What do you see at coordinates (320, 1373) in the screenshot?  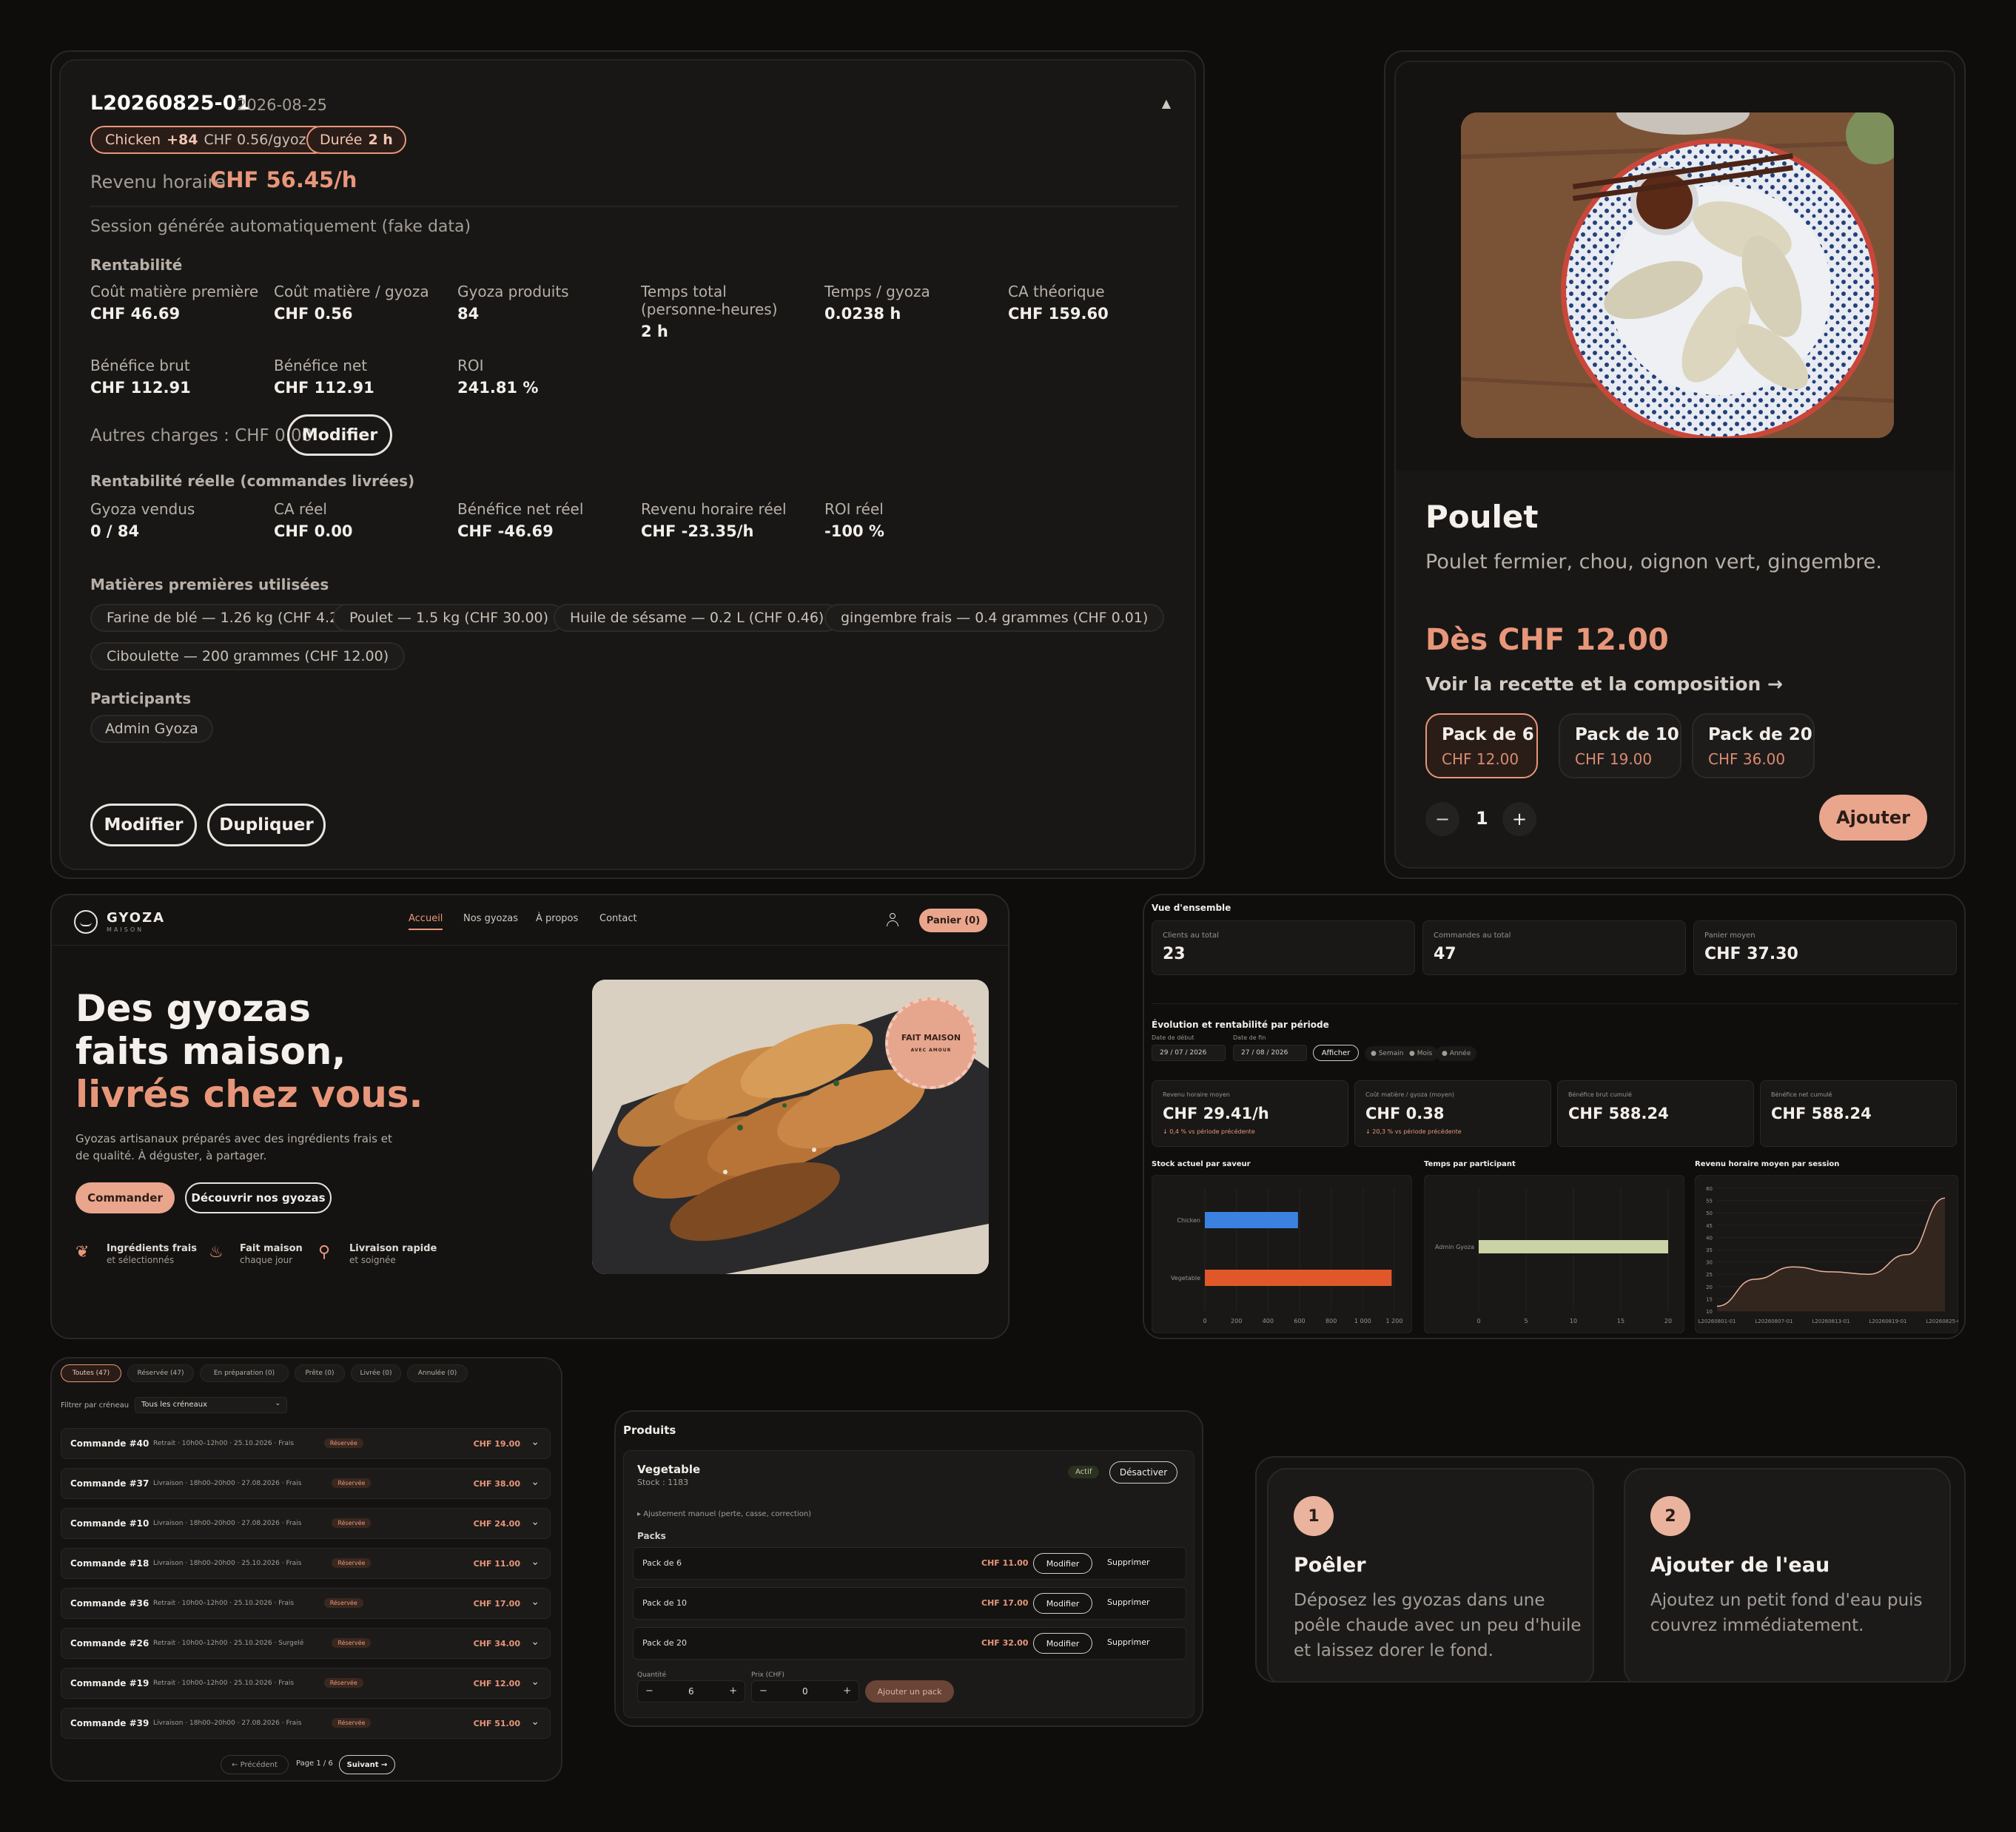 I see `order-tab: Prête (0)` at bounding box center [320, 1373].